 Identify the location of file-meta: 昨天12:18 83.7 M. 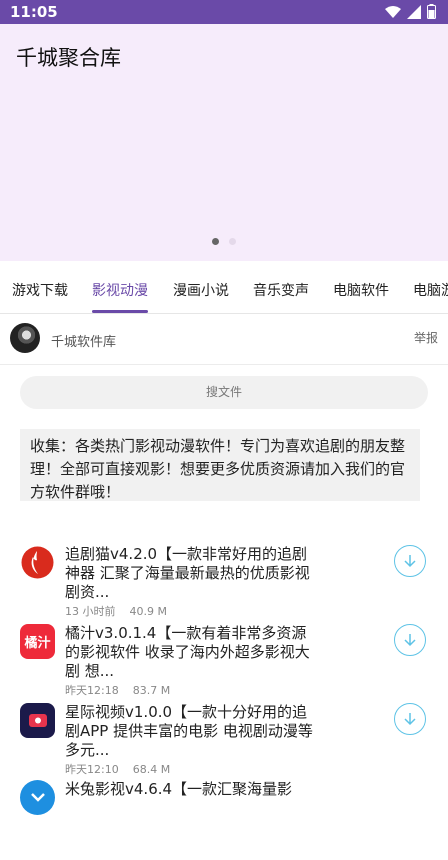
(117, 690).